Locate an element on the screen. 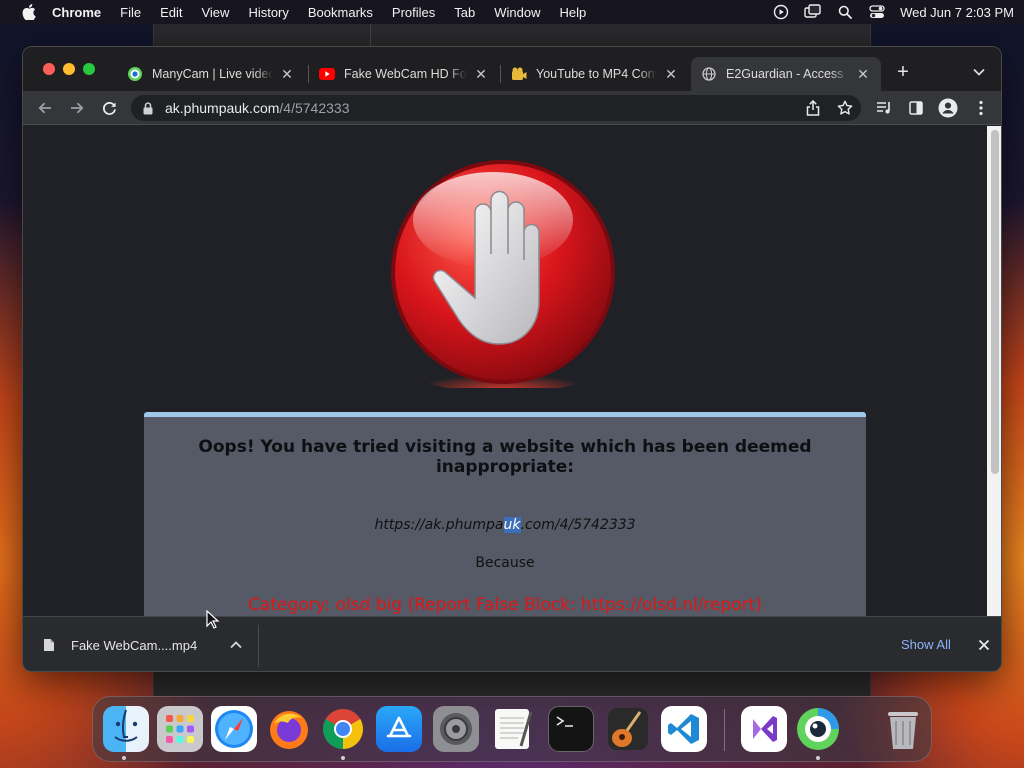 The image size is (1024, 768). menu-tab: Tab is located at coordinates (464, 12).